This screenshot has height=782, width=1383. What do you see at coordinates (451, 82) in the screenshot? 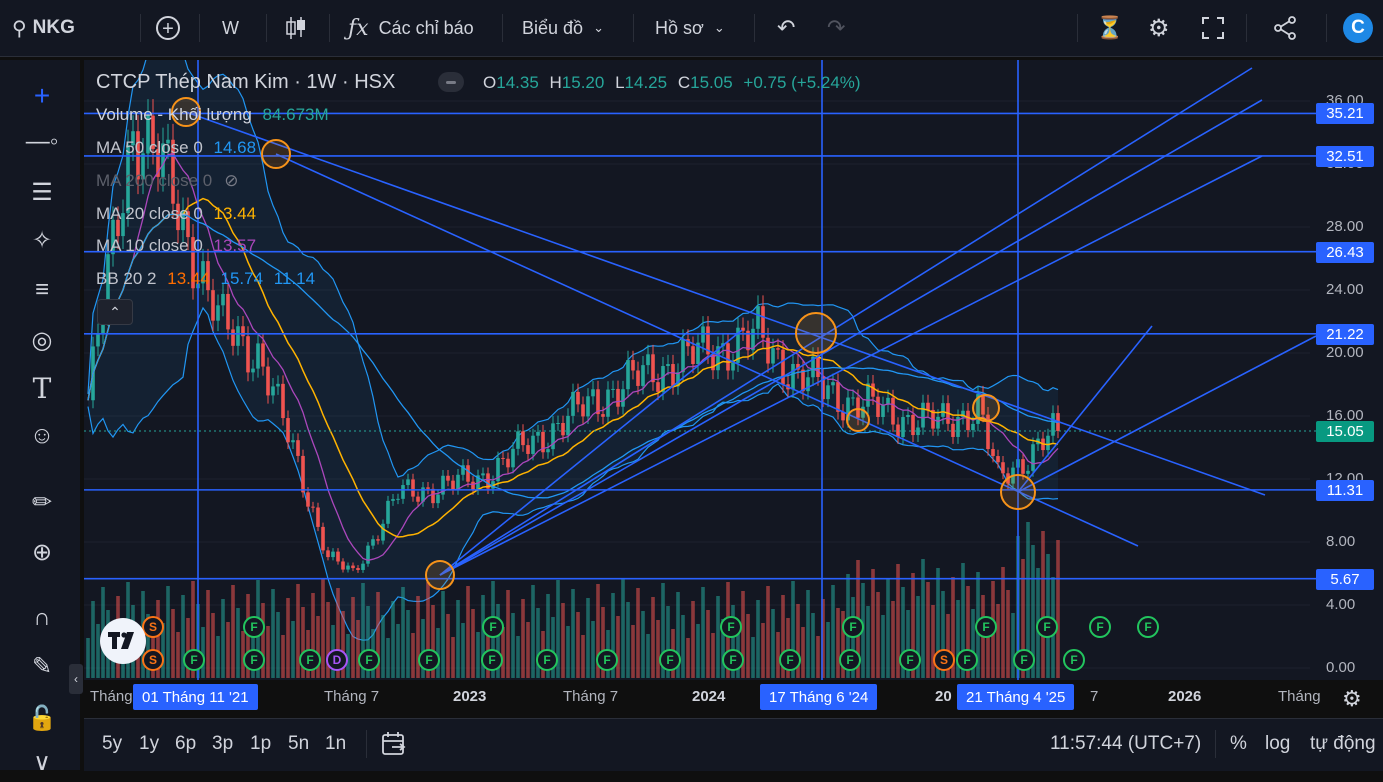
I see `legend-toggle-button` at bounding box center [451, 82].